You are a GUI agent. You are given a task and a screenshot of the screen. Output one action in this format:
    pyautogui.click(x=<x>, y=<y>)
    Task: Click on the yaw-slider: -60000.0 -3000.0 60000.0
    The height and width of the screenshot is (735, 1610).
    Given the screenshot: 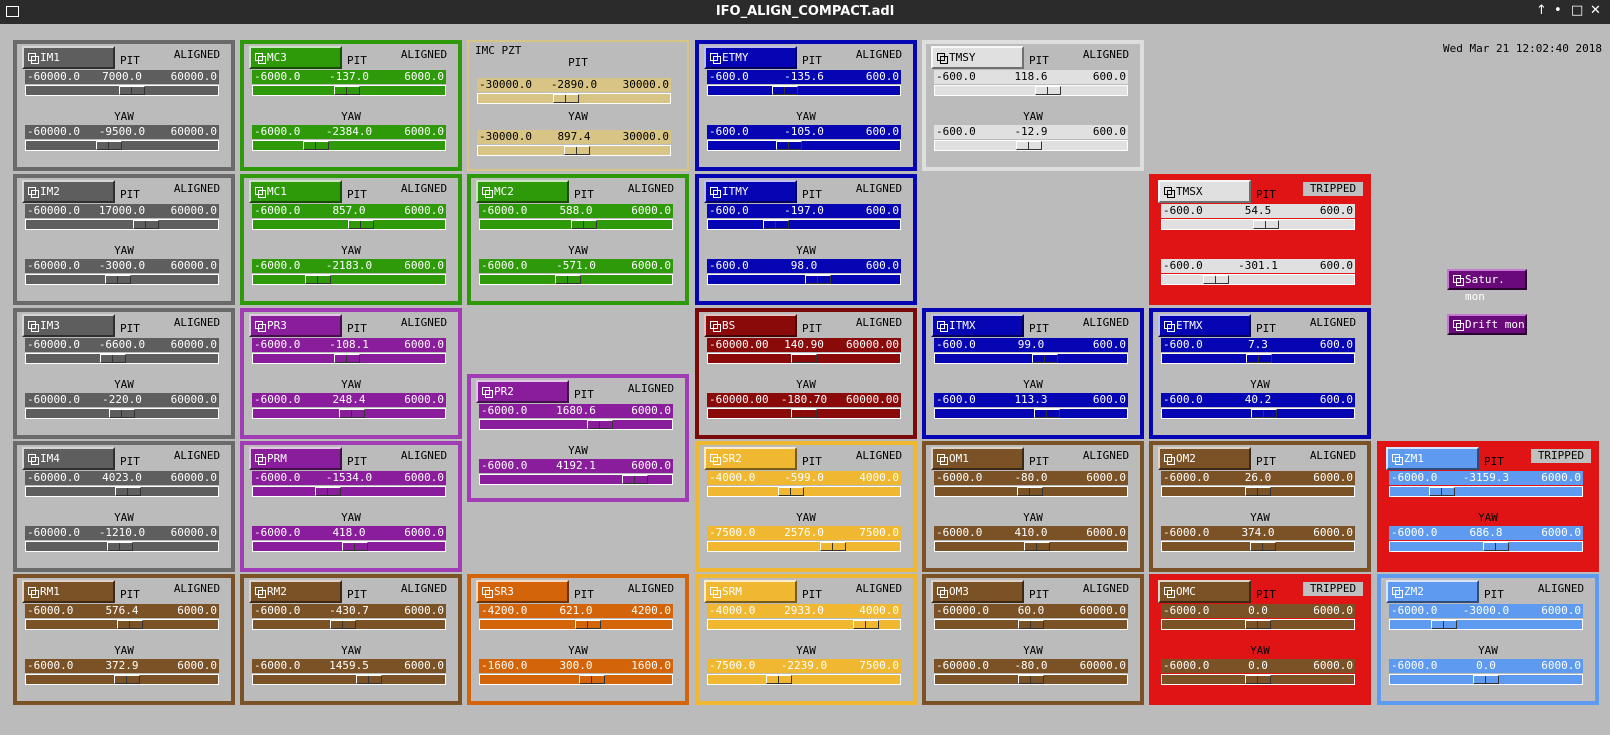 What is the action you would take?
    pyautogui.click(x=122, y=274)
    